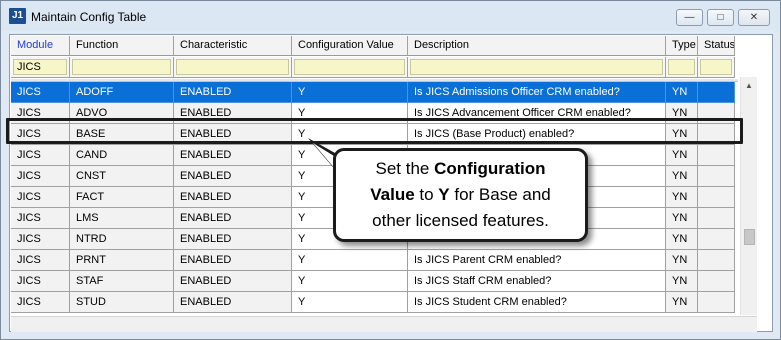  I want to click on minimize-button: —, so click(689, 17).